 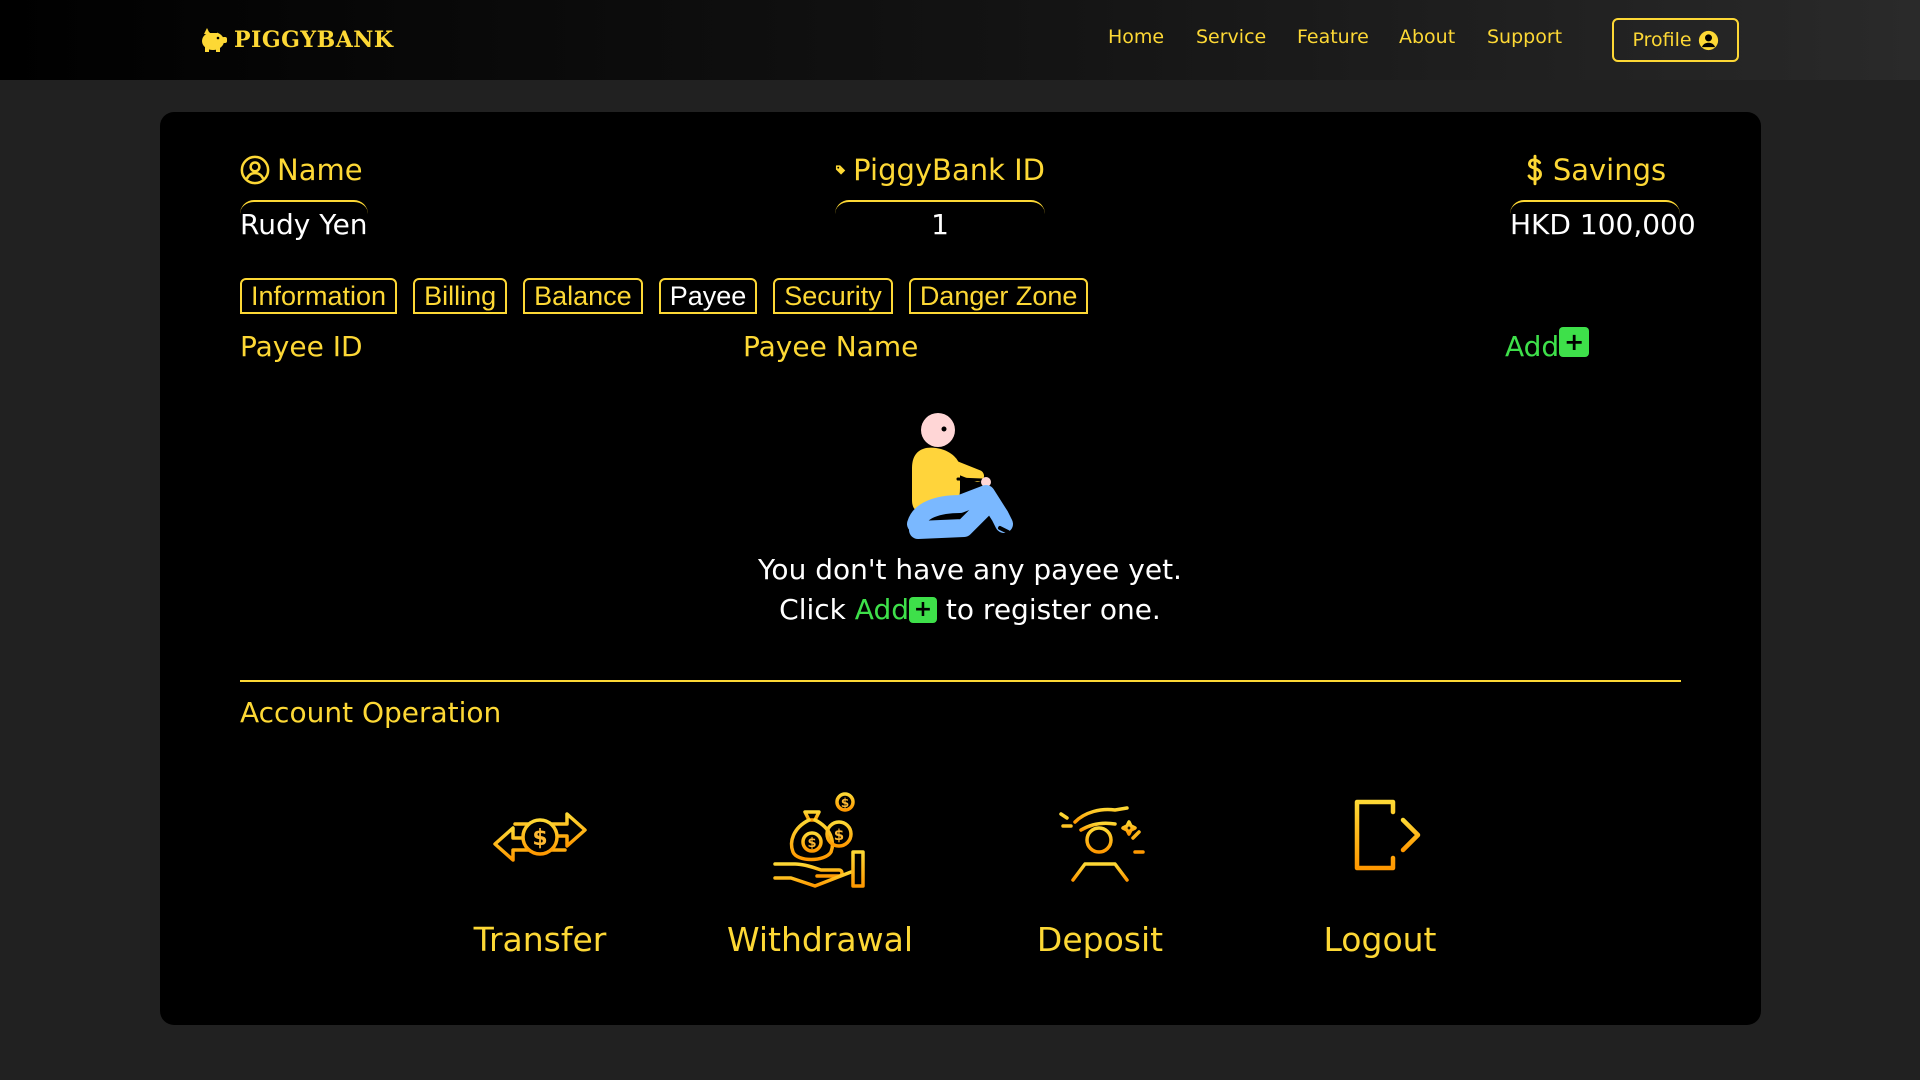 What do you see at coordinates (304, 194) in the screenshot?
I see `account-name-block: Name Rudy Yen` at bounding box center [304, 194].